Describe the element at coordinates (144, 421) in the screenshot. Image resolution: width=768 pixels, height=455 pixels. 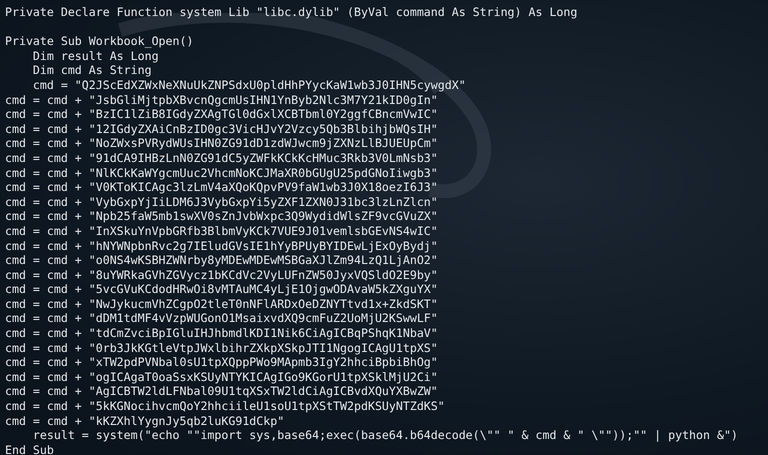
I see `code-line: cmd = cmd + "kKZXhlYygnJy5qb2luKG91dCkp"` at that location.